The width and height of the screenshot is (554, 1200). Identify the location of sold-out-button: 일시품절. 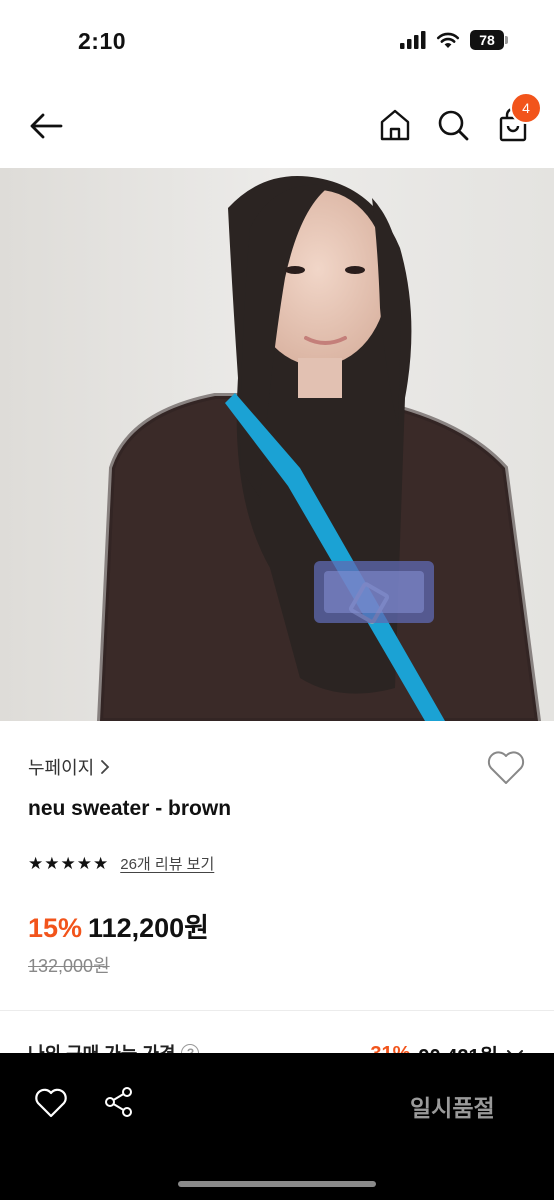
(452, 1106).